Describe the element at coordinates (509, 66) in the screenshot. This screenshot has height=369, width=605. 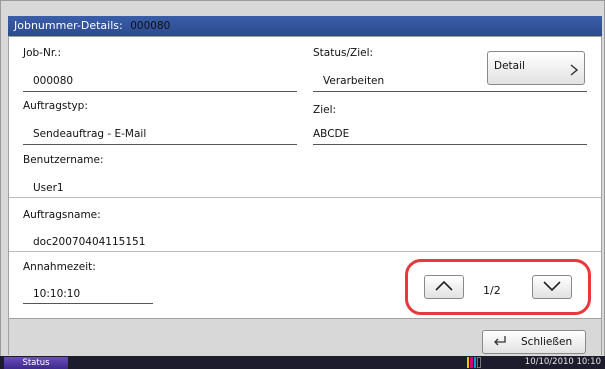
I see `detail-button-label: Detail` at that location.